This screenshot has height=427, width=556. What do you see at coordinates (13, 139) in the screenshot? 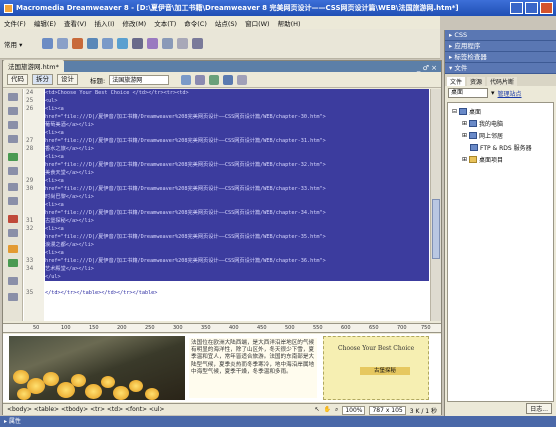
I see `expand-all-icon` at bounding box center [13, 139].